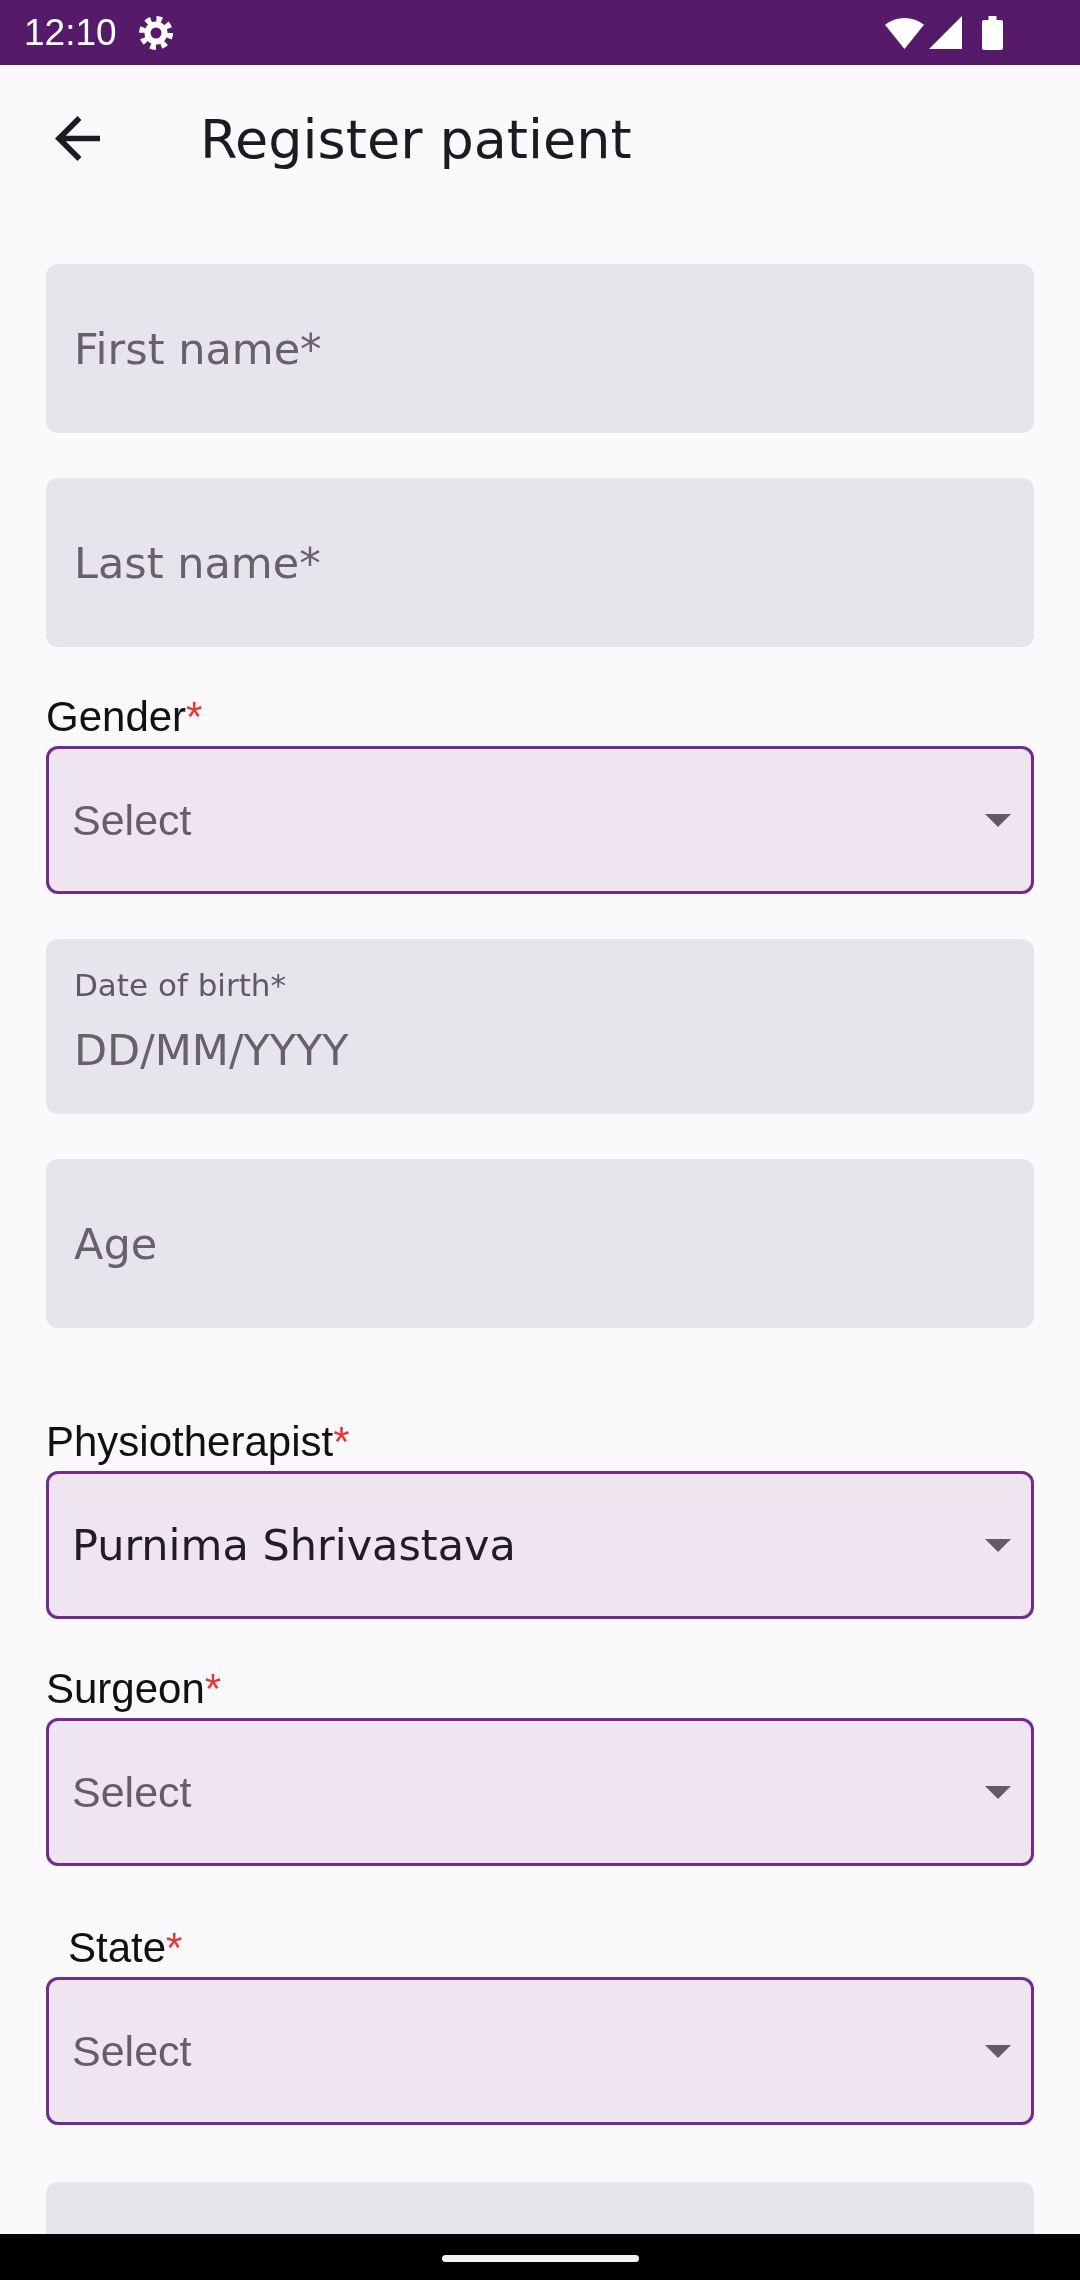 This screenshot has height=2280, width=1080. What do you see at coordinates (945, 32) in the screenshot?
I see `signal-icon` at bounding box center [945, 32].